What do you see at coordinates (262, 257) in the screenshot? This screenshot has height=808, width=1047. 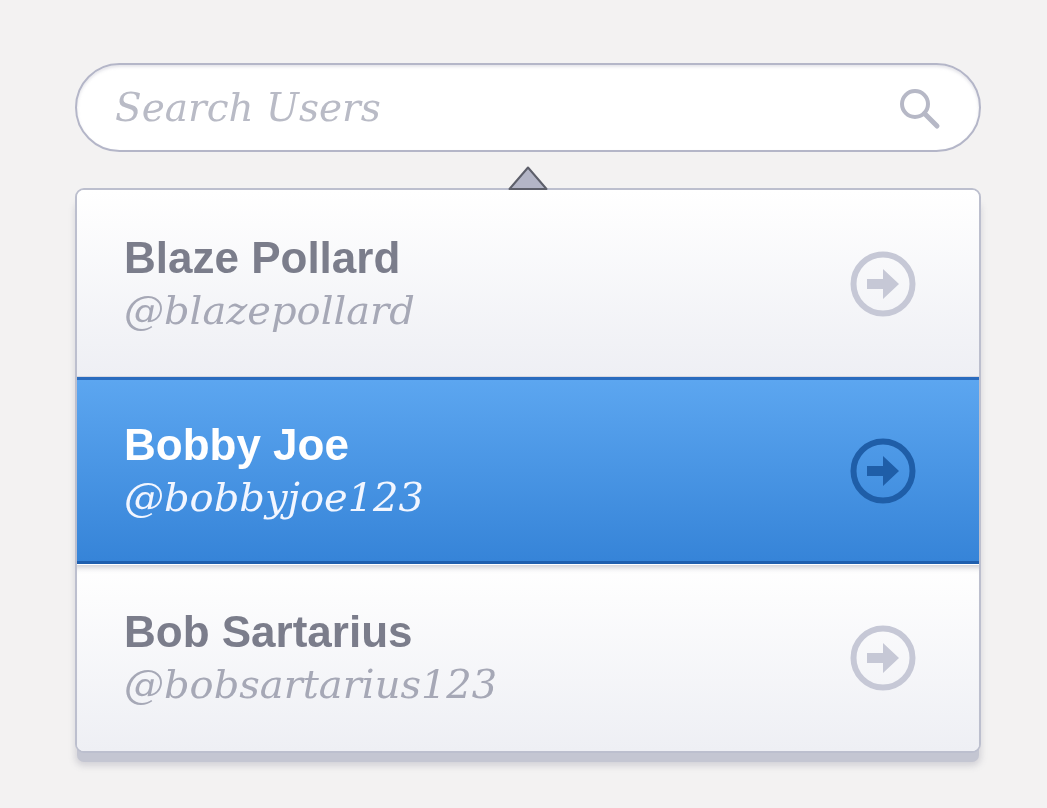 I see `user-name: Blaze Pollard` at bounding box center [262, 257].